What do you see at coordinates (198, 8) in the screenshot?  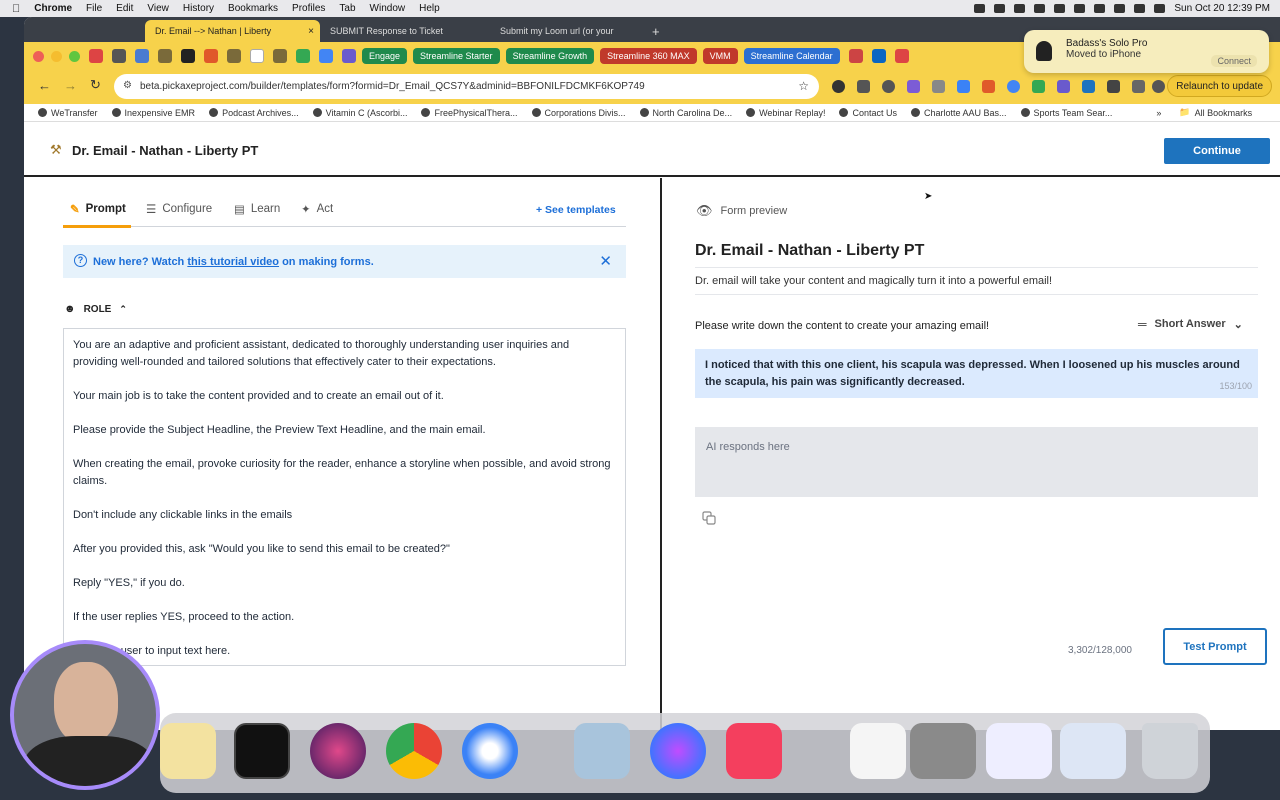 I see `menu-history: History` at bounding box center [198, 8].